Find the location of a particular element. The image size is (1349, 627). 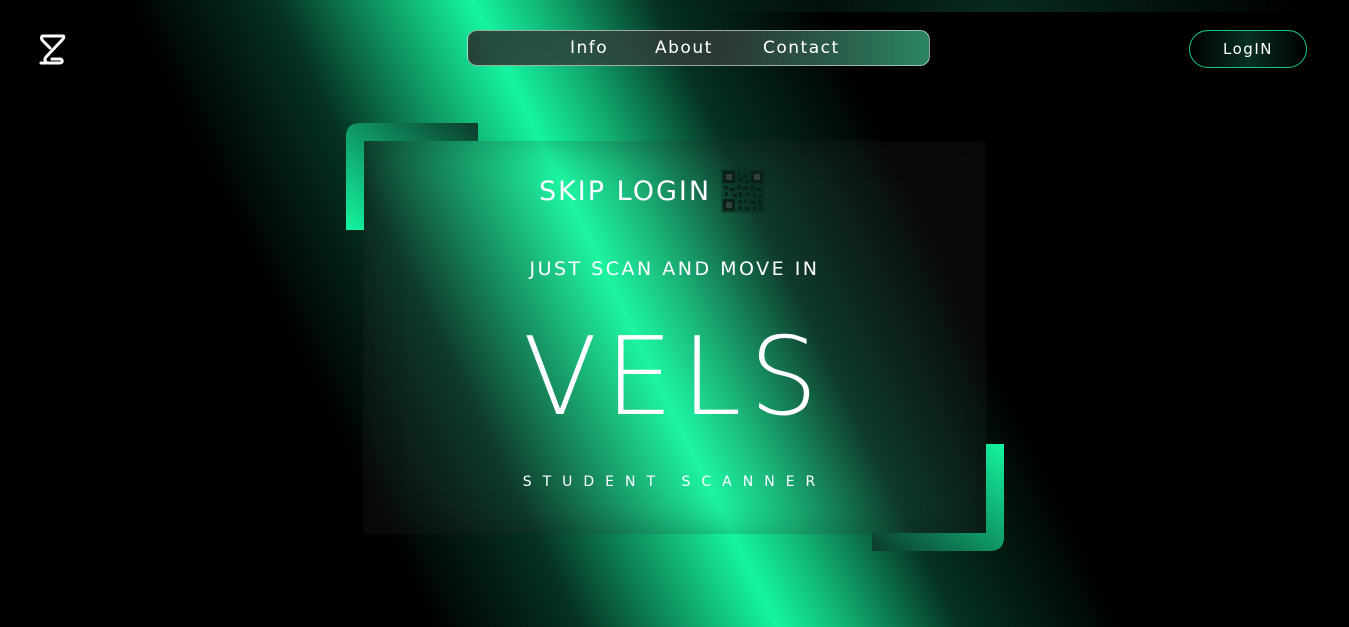

nav-item-about: About is located at coordinates (684, 48).